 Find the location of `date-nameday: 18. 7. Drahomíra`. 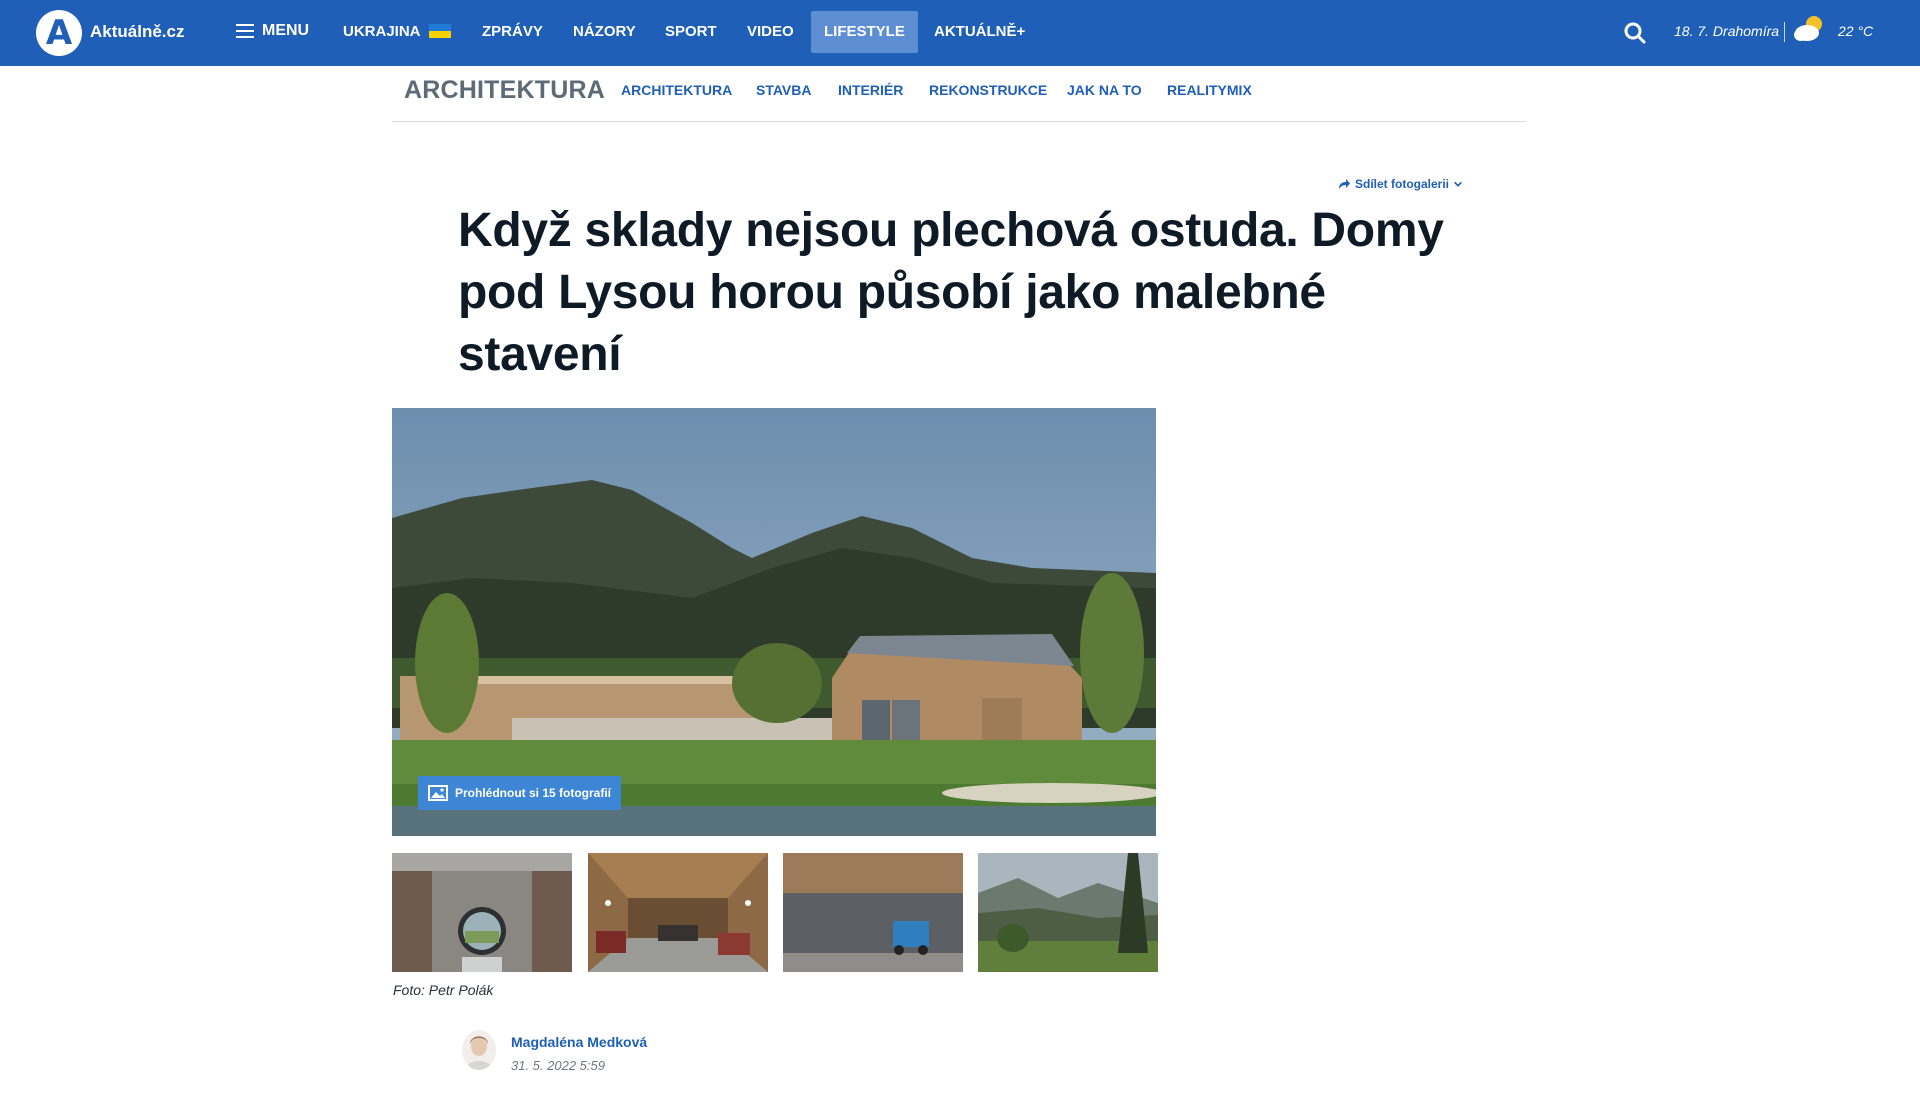

date-nameday: 18. 7. Drahomíra is located at coordinates (1727, 31).